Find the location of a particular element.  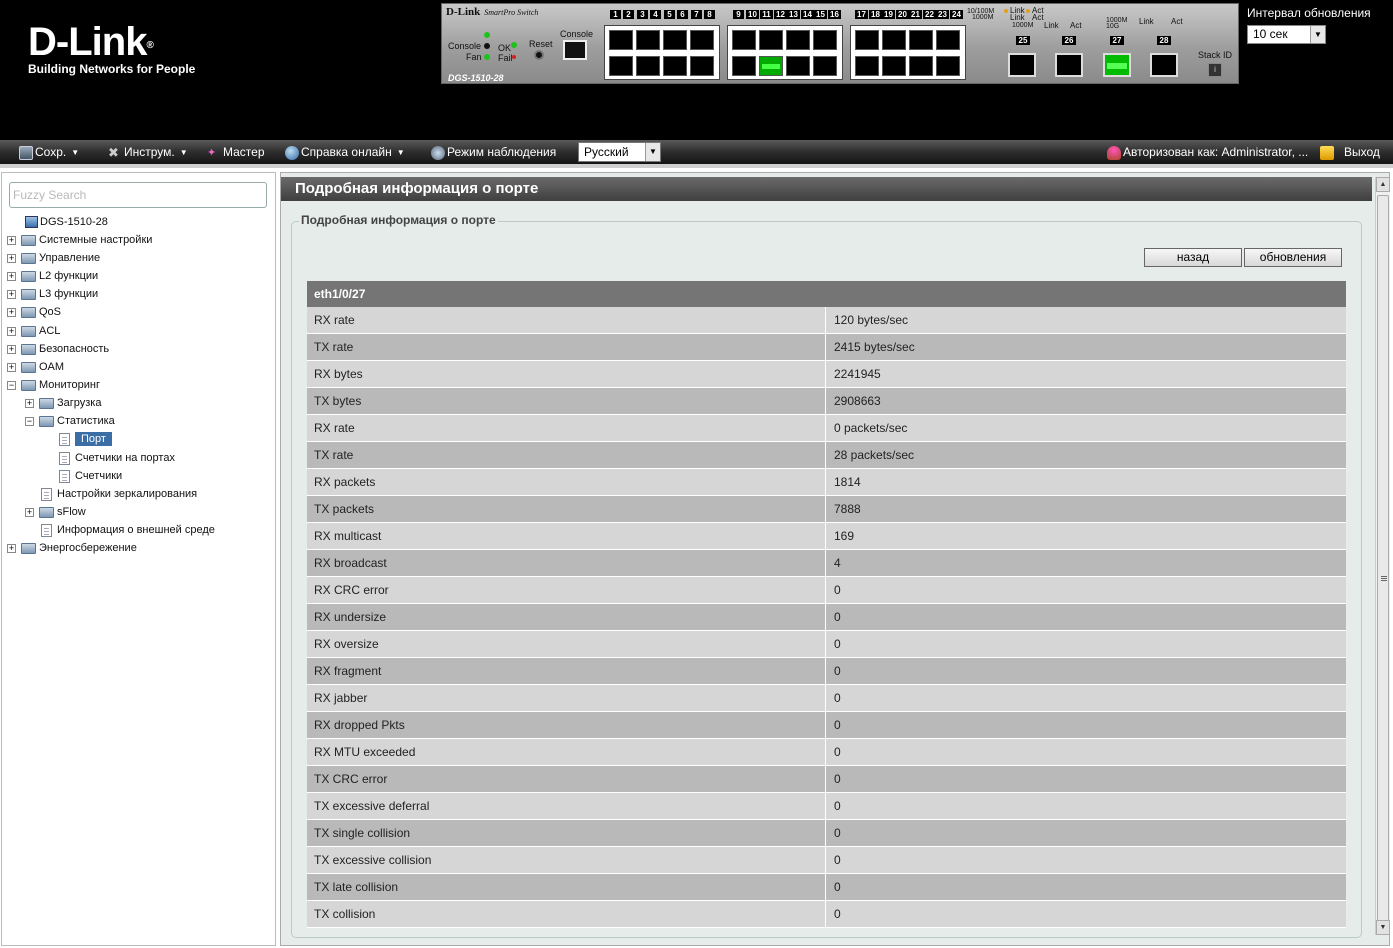

monitor-mode-button: Режим наблюдения is located at coordinates (493, 152).